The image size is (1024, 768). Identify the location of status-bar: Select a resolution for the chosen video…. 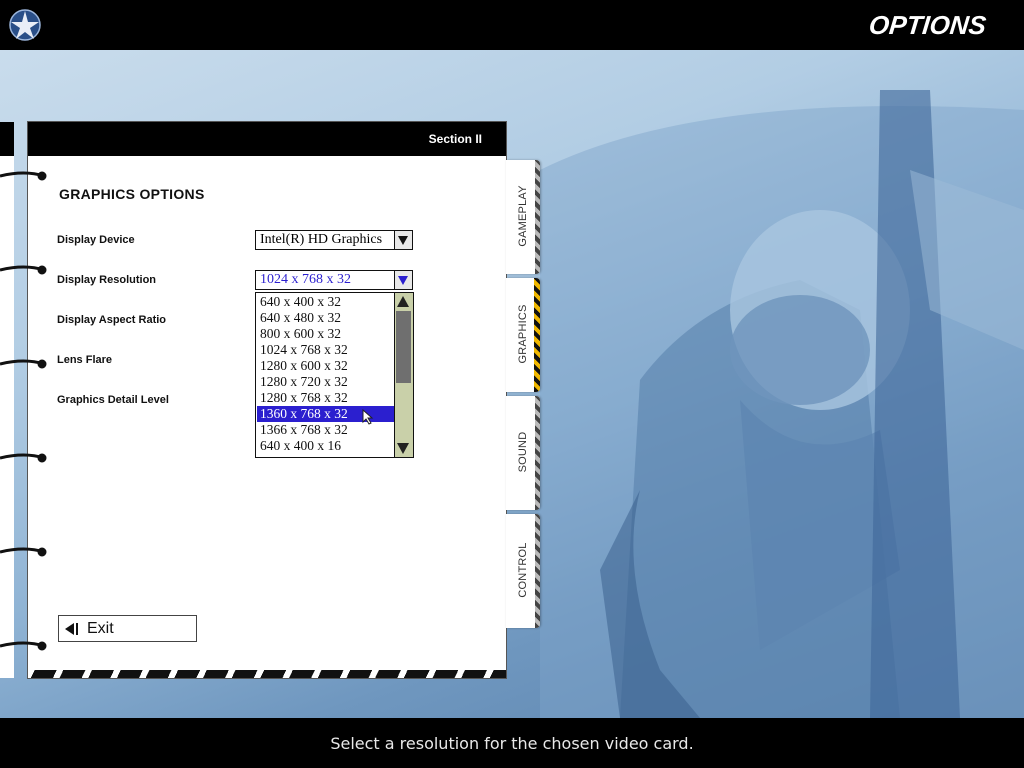
(512, 743).